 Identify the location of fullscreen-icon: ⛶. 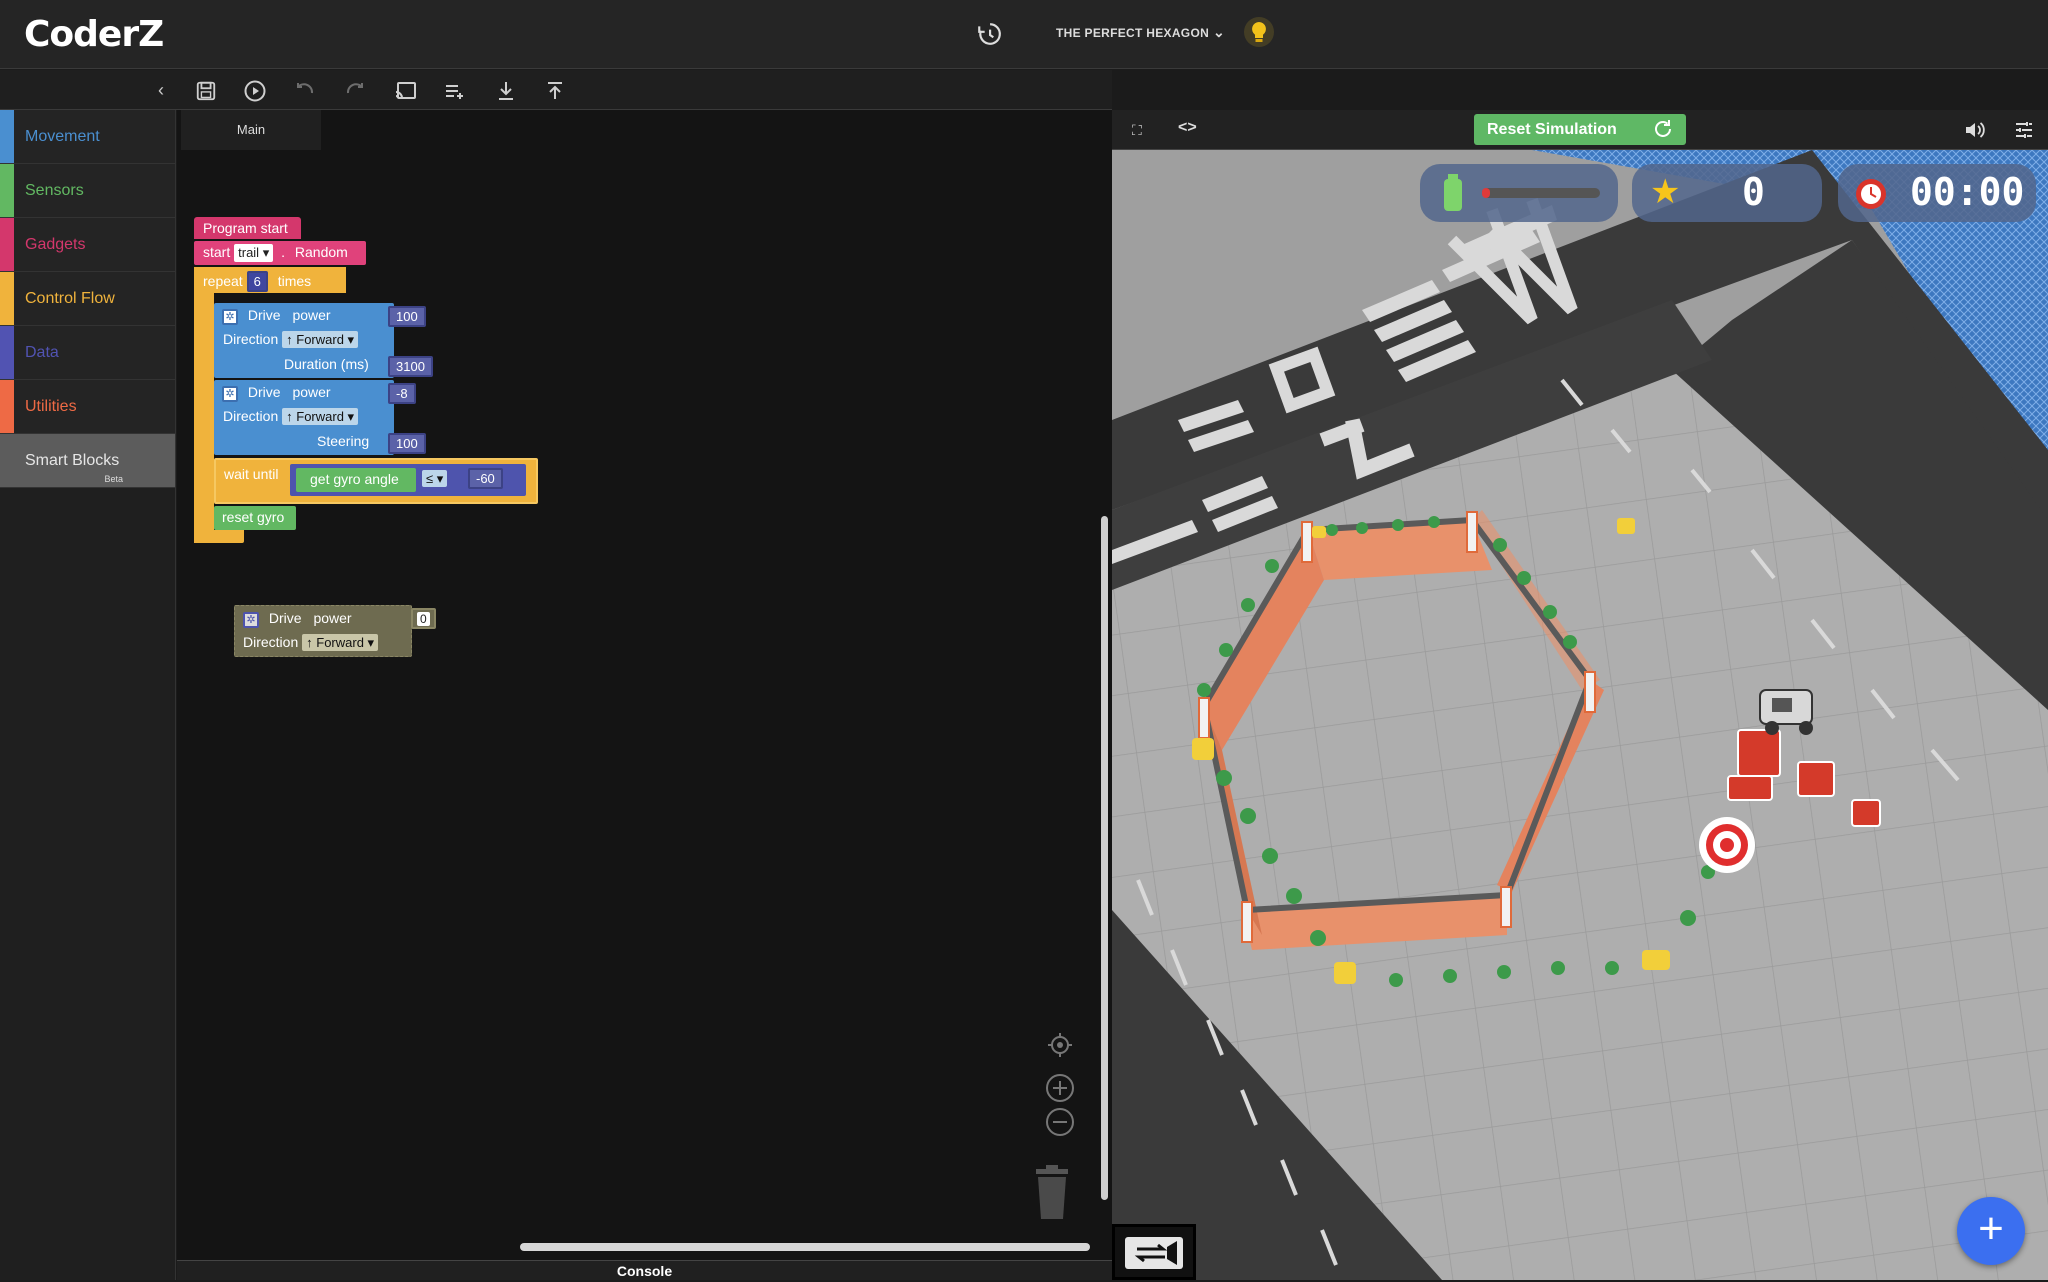
(1137, 130).